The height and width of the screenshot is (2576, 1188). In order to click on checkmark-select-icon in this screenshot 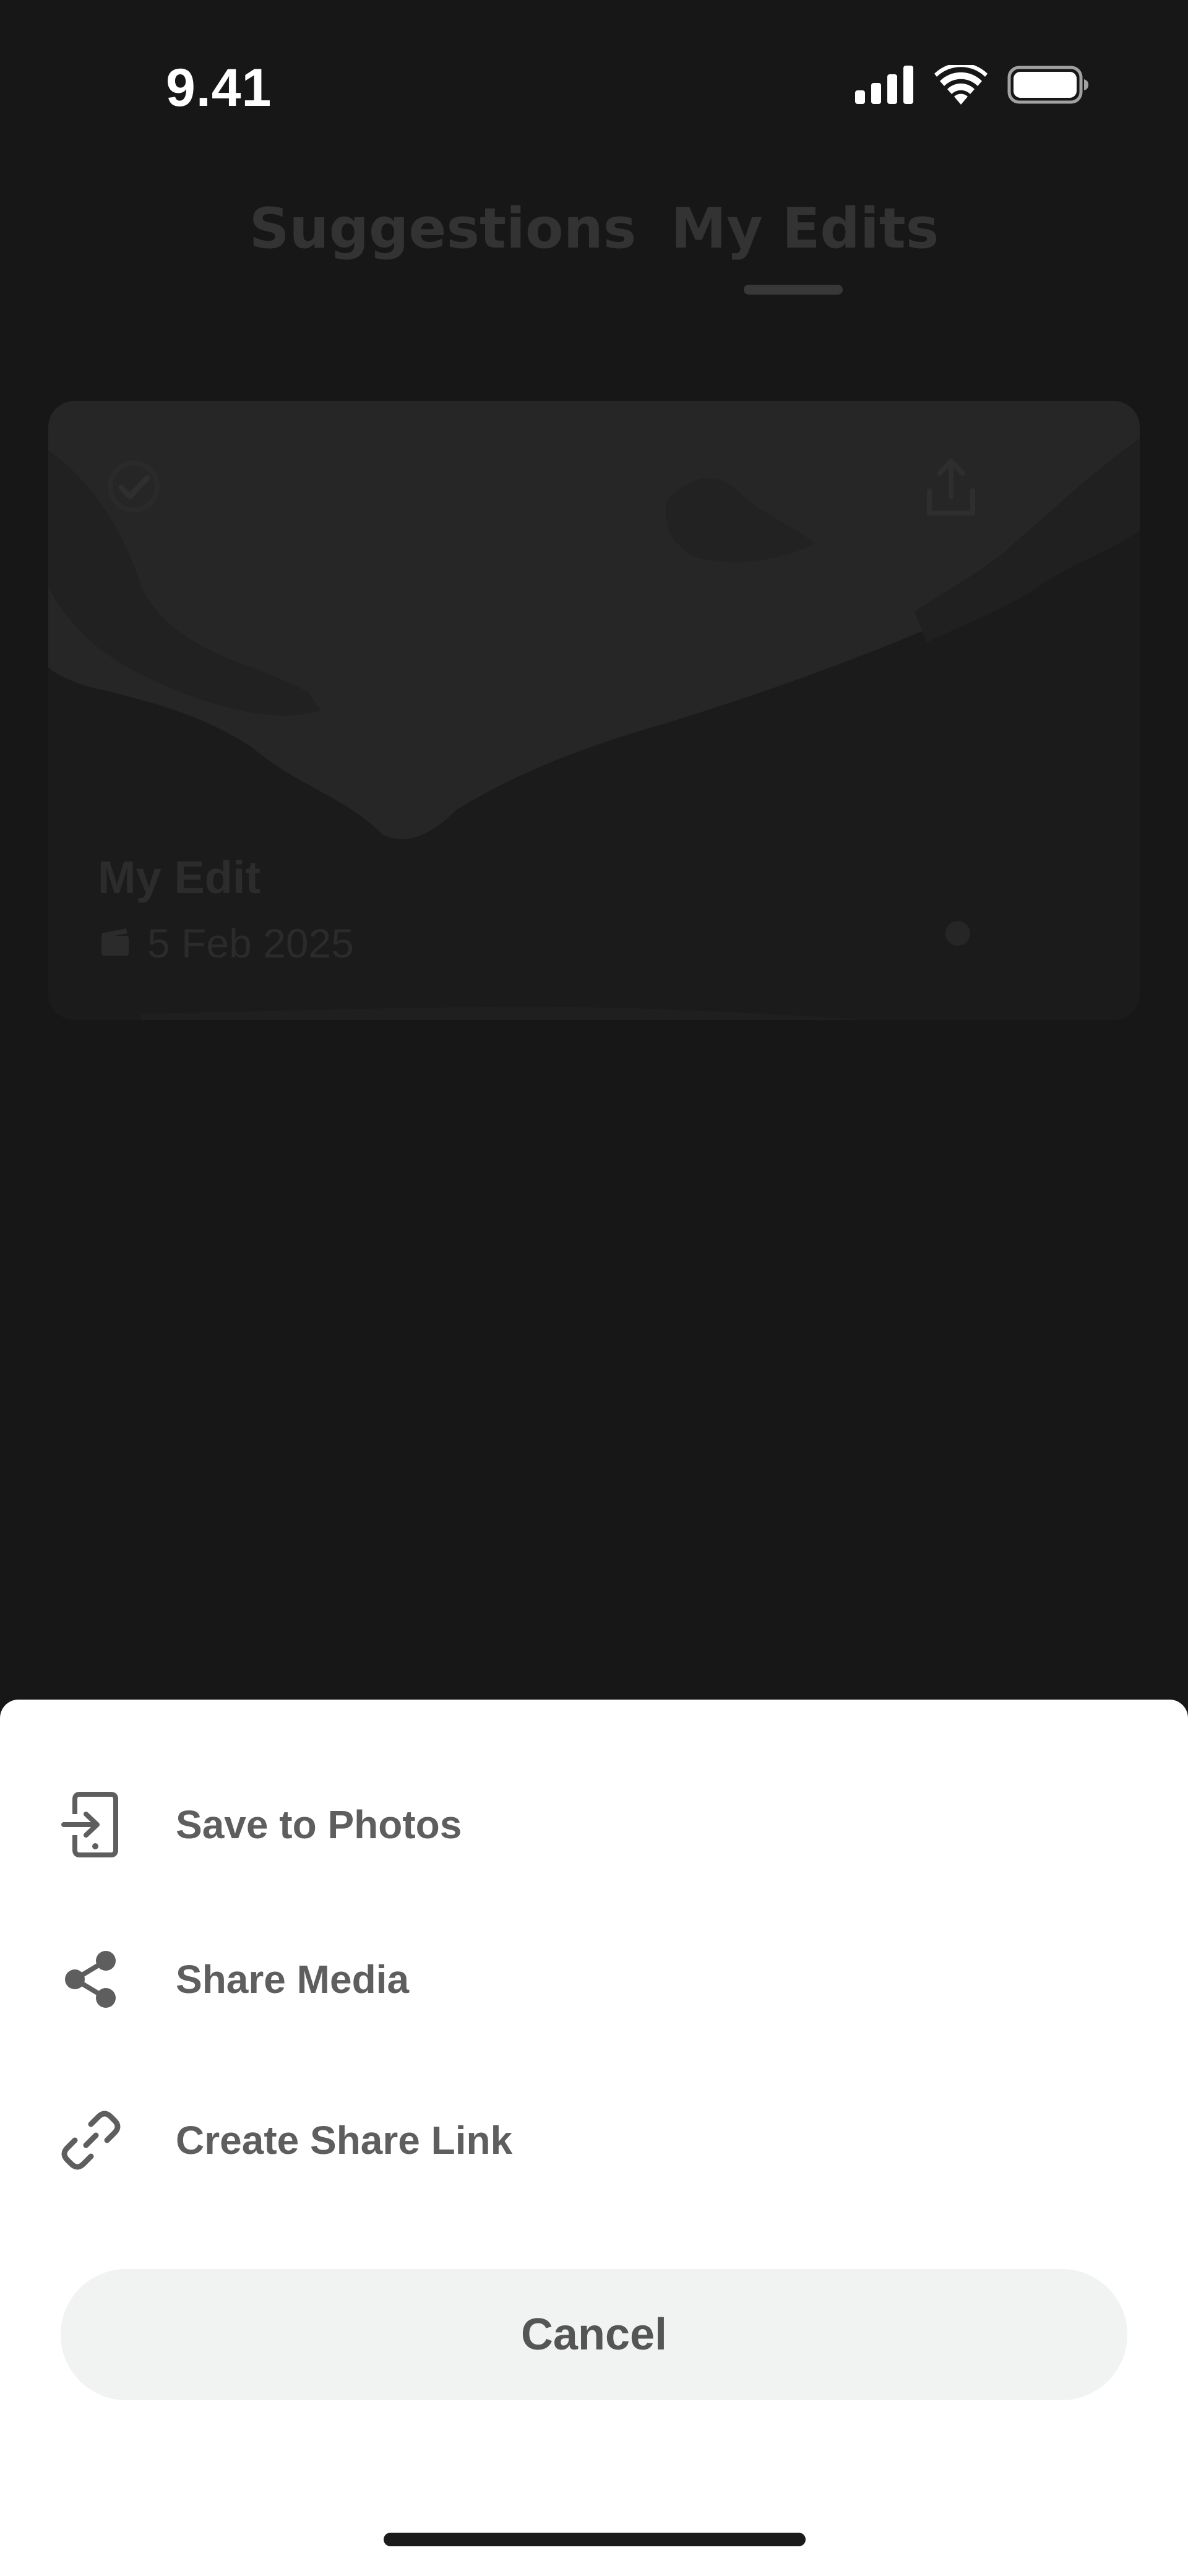, I will do `click(133, 486)`.